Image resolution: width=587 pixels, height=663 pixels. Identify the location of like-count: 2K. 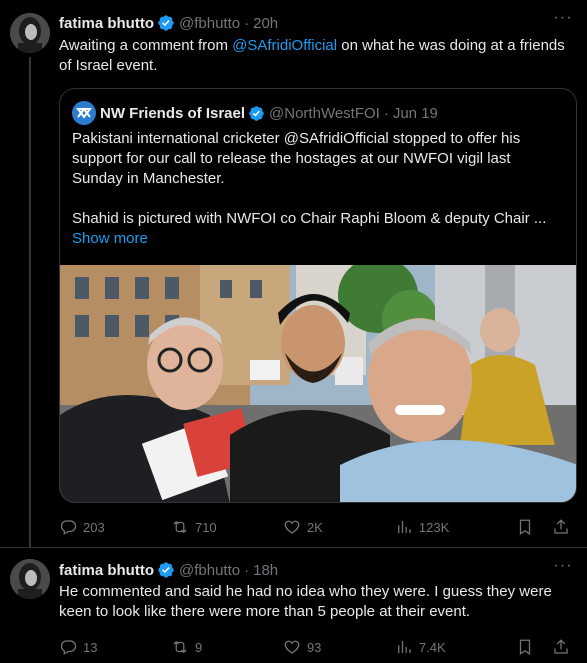
(314, 527).